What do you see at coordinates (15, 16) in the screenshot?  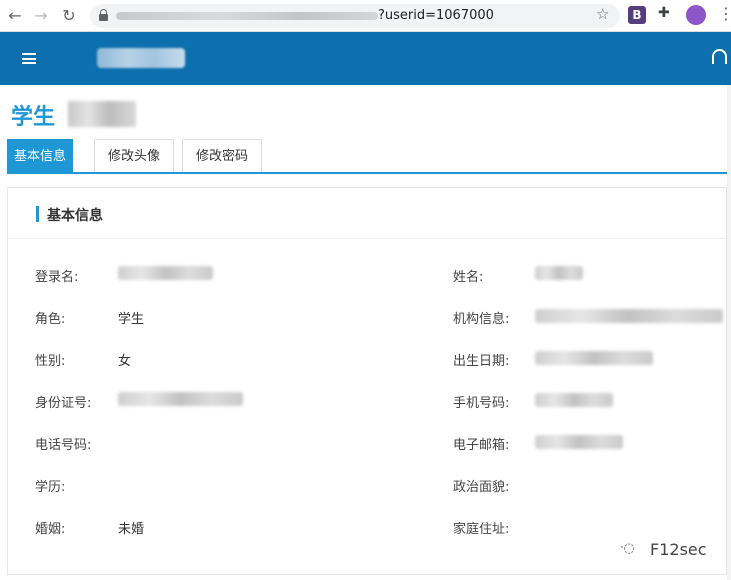 I see `back-arrow-icon: ←` at bounding box center [15, 16].